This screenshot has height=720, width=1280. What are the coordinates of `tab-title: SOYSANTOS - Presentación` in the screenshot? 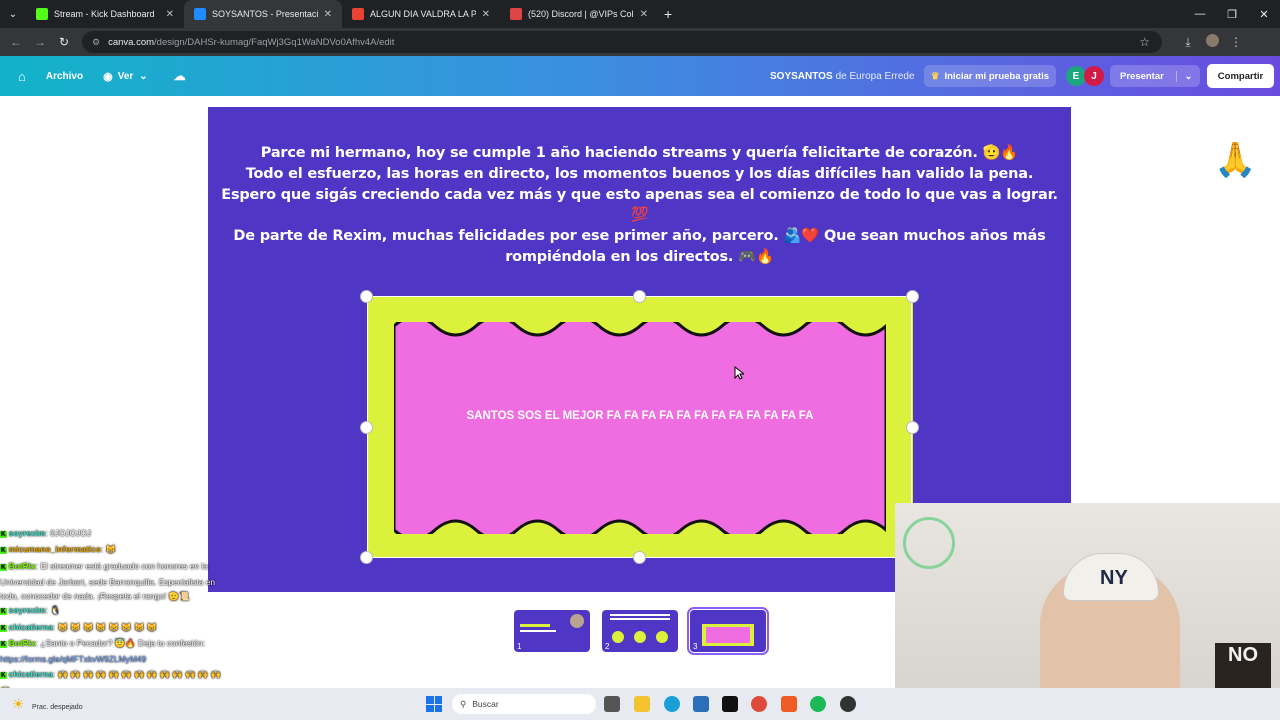 It's located at (265, 14).